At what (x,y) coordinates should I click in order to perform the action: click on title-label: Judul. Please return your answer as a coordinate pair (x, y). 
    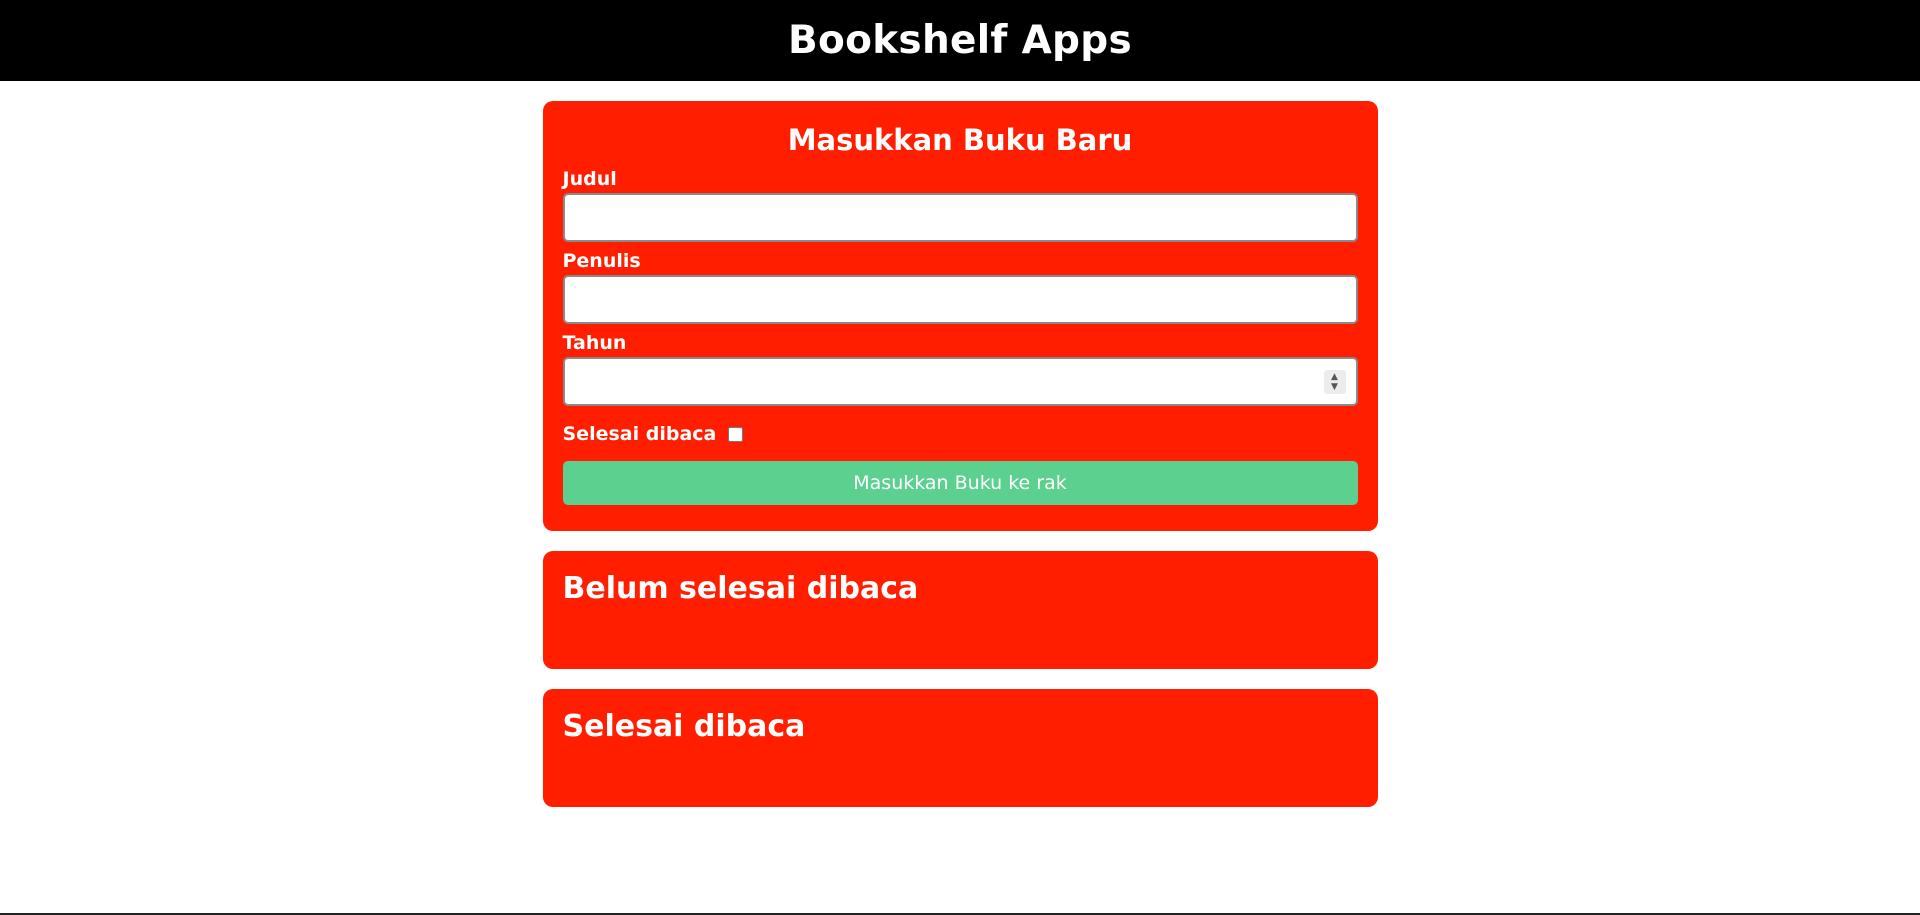
    Looking at the image, I should click on (589, 179).